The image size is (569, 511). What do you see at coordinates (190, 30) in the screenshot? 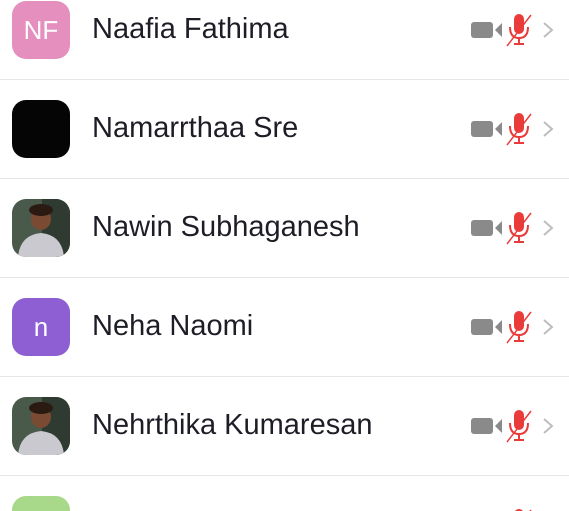
I see `participant-name: Naafia Fathima` at bounding box center [190, 30].